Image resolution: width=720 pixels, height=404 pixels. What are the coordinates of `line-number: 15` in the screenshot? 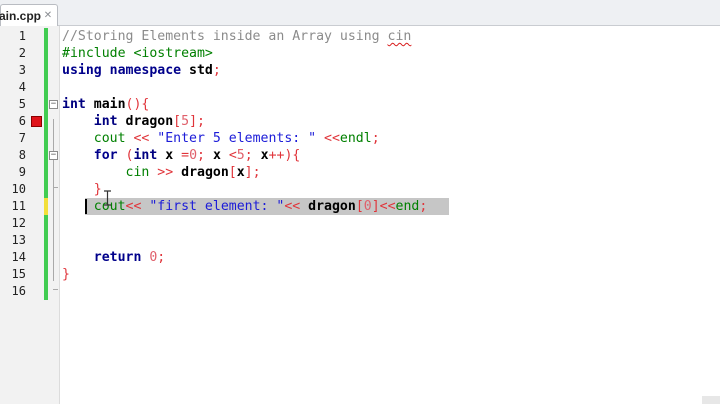 It's located at (18, 274).